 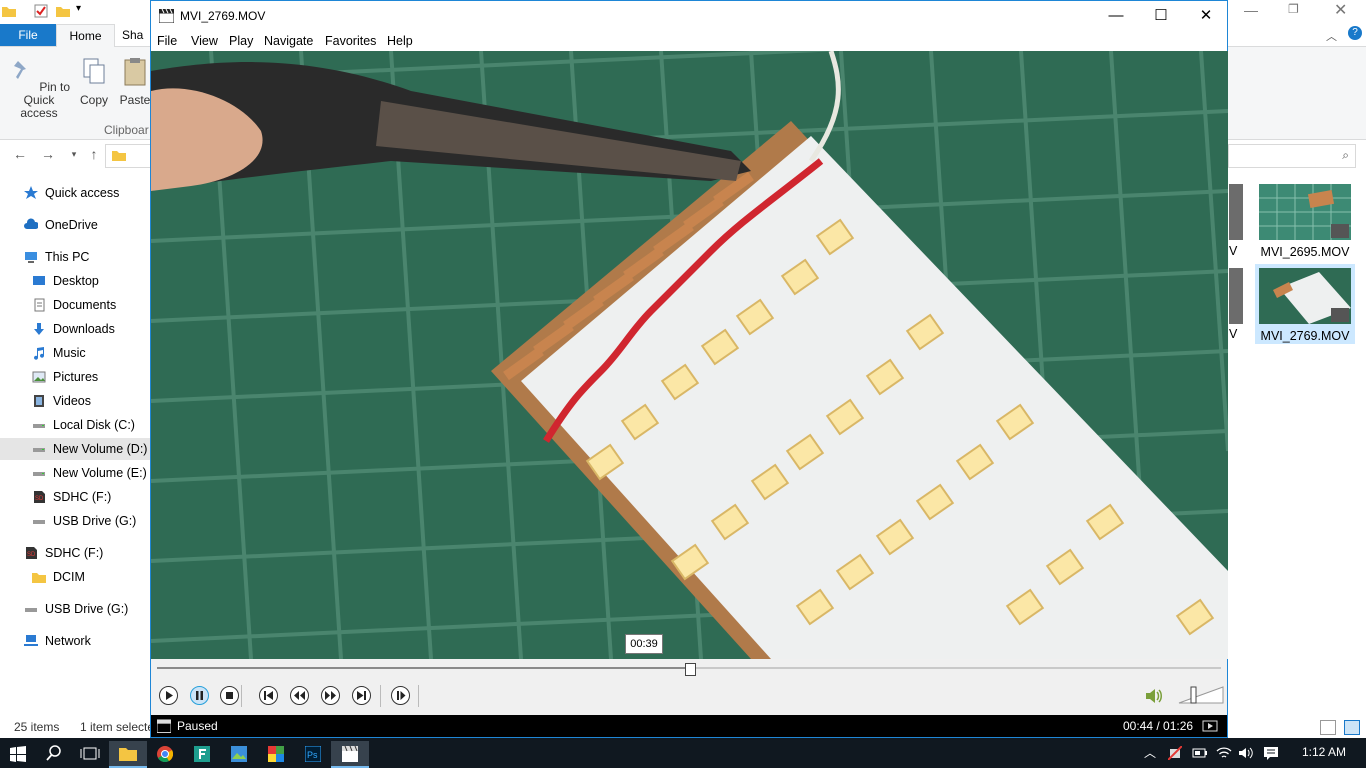 I want to click on play-button, so click(x=168, y=695).